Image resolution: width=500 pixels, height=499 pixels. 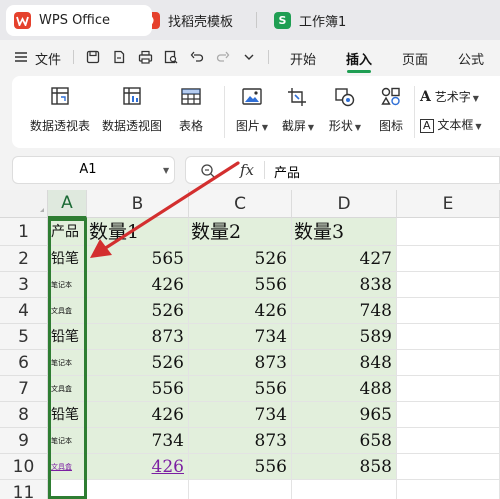 What do you see at coordinates (449, 96) in the screenshot?
I see `wordart-button: A 艺术字 ▼` at bounding box center [449, 96].